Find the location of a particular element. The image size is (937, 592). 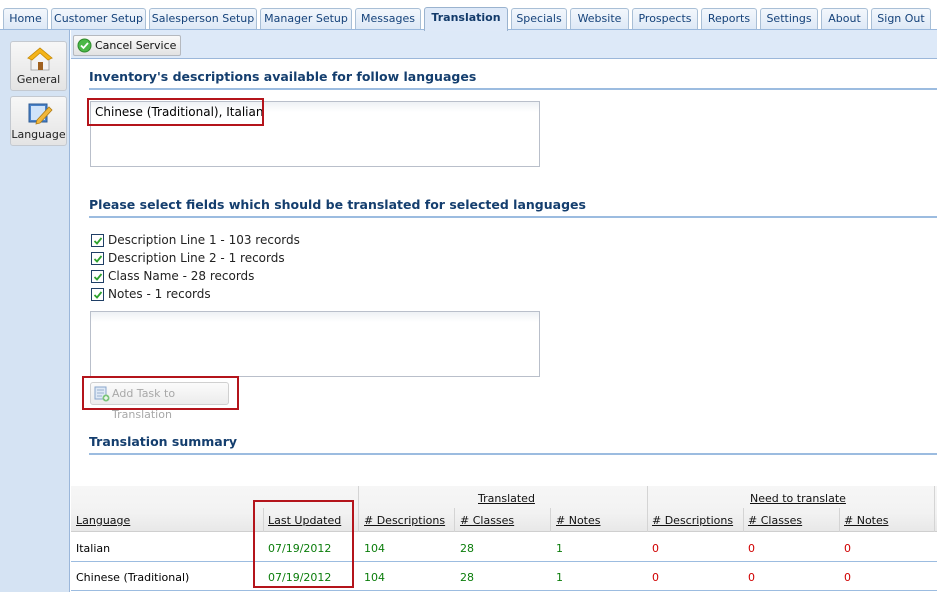

summary-section-title: Translation summary is located at coordinates (163, 441).